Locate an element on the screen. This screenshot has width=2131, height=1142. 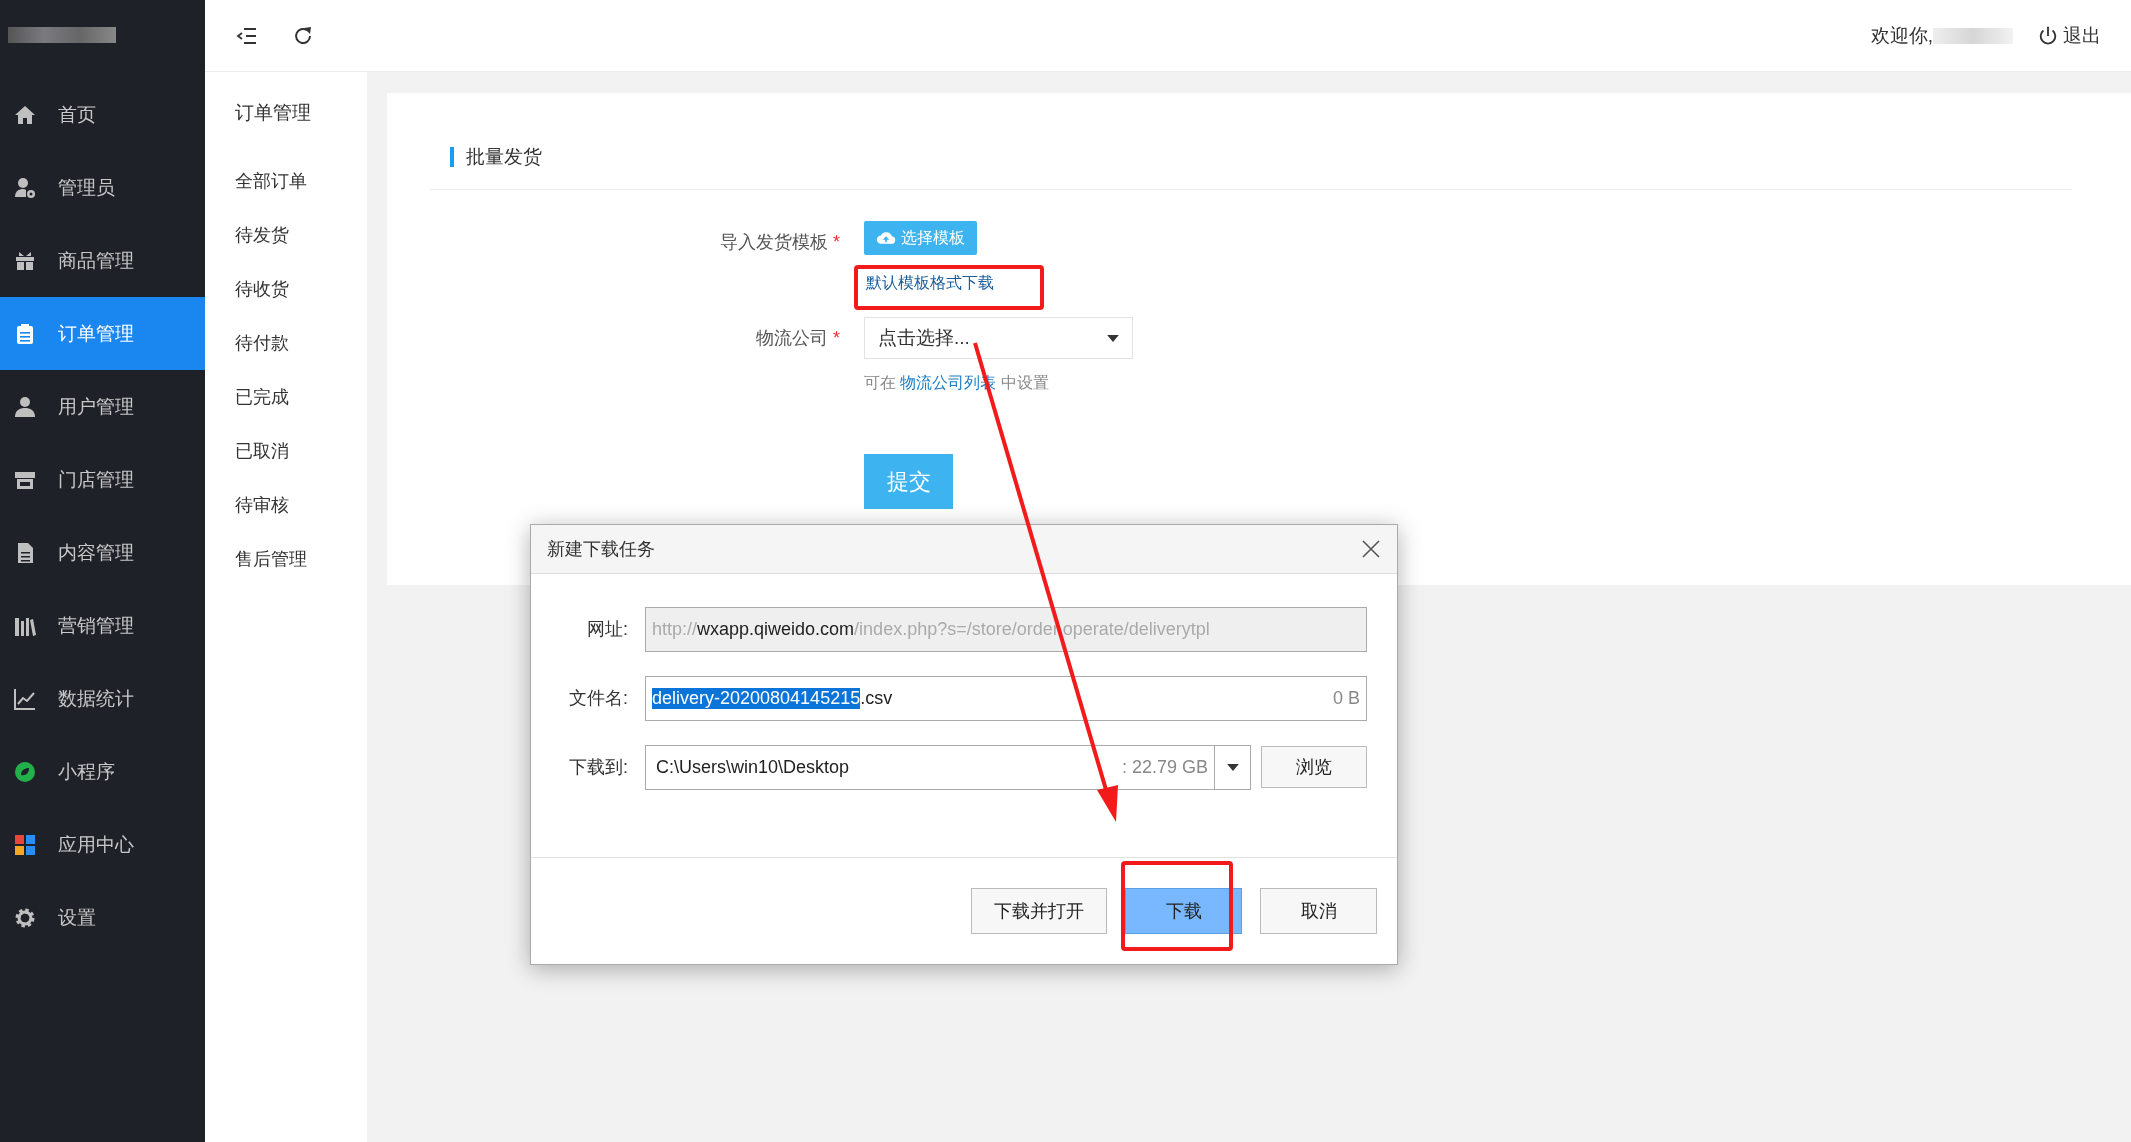
submenu-item: 已取消 is located at coordinates (301, 451).